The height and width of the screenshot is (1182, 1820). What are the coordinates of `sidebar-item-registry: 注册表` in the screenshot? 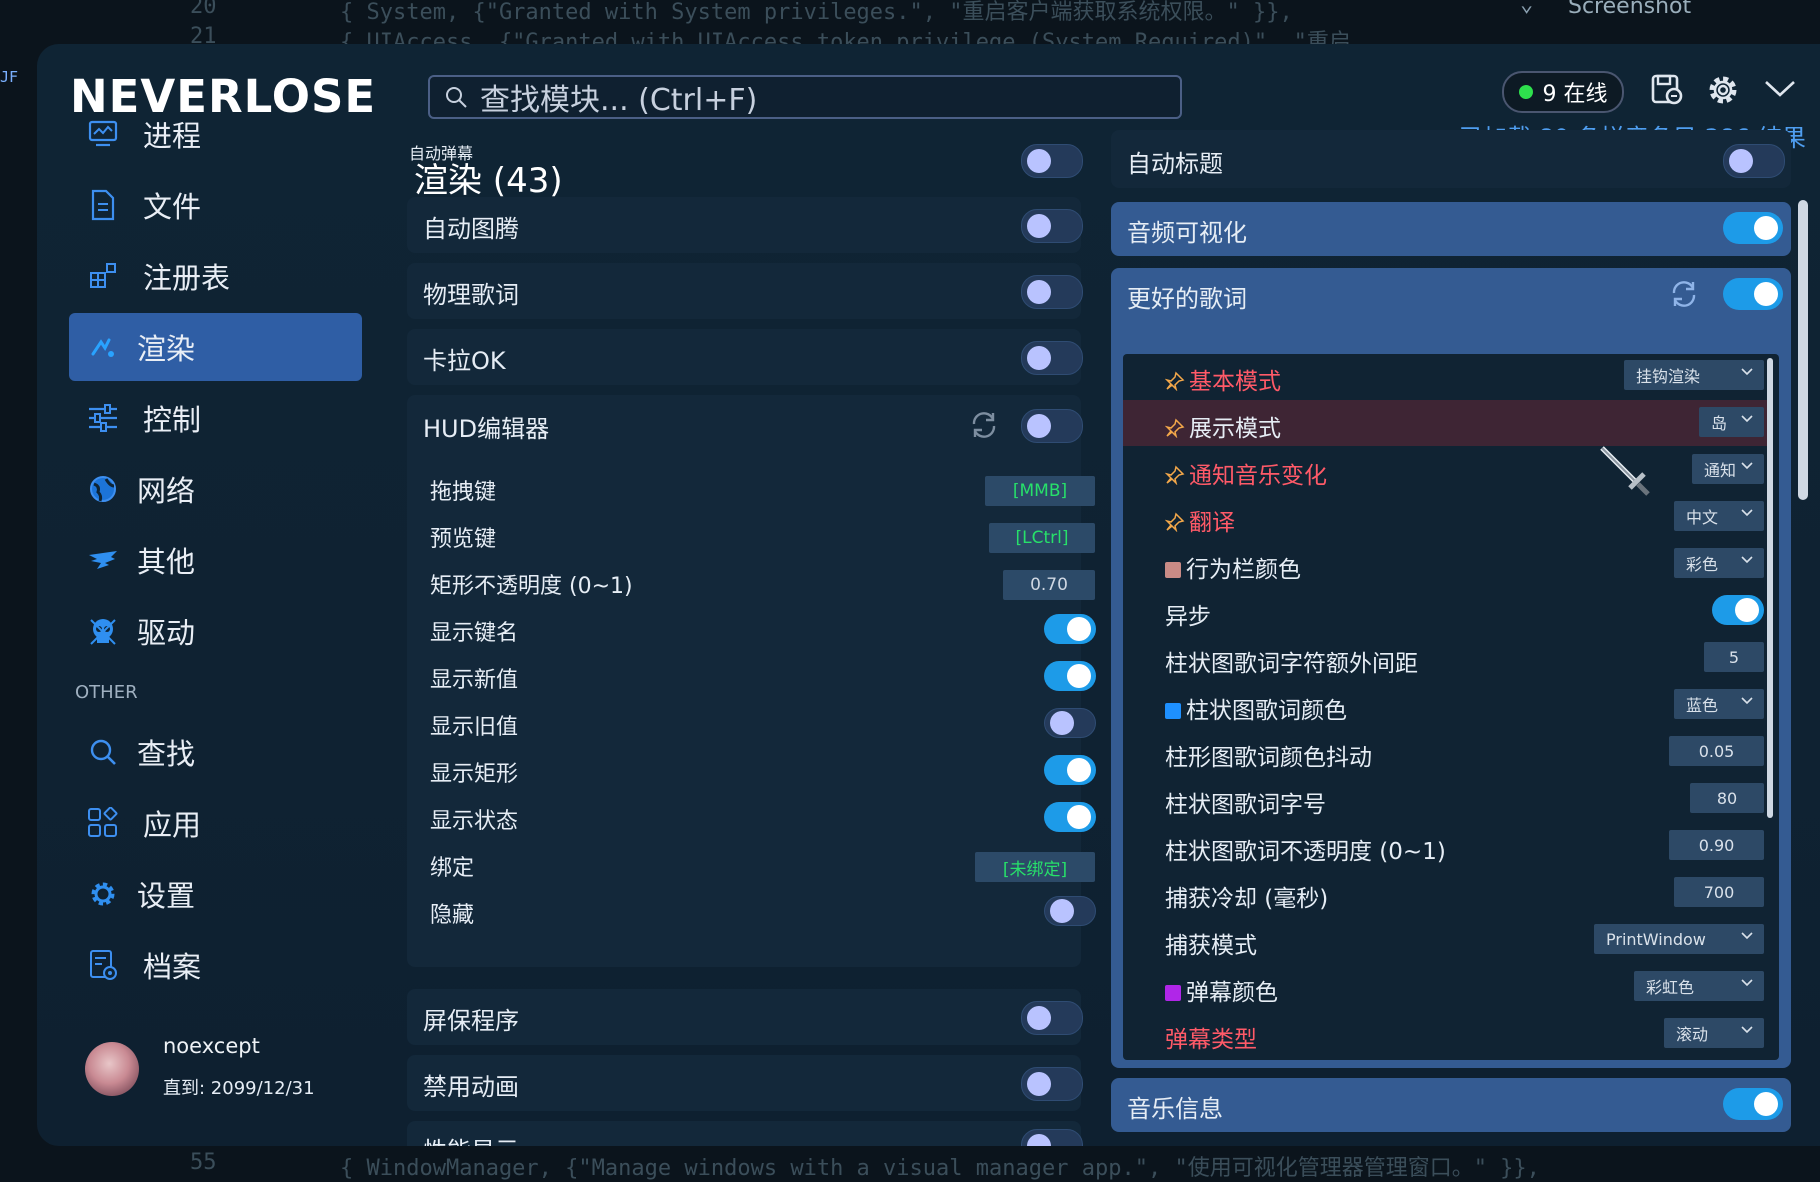 It's located at (215, 276).